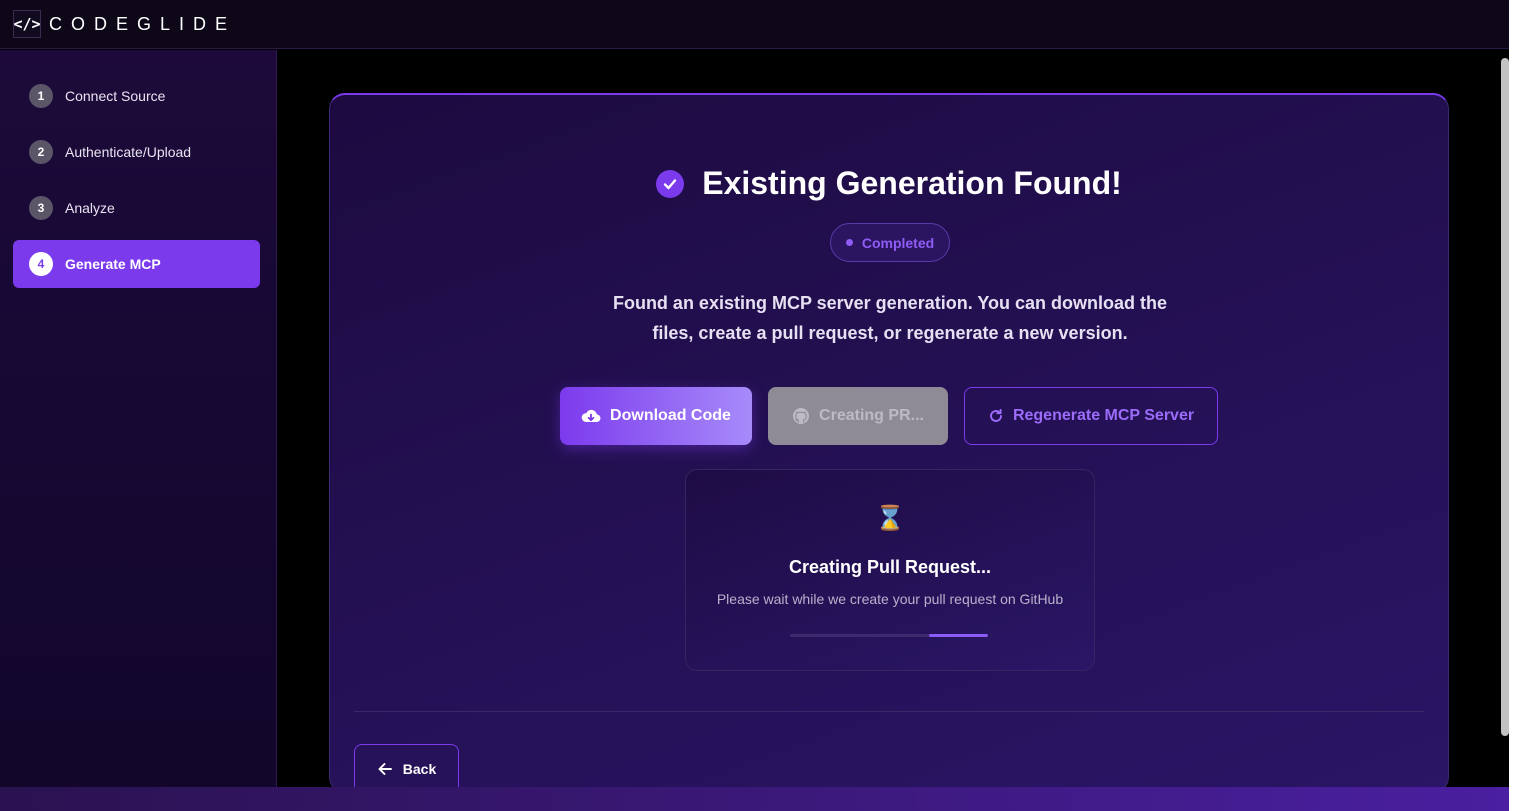 This screenshot has width=1518, height=811. I want to click on step-number: 2, so click(41, 152).